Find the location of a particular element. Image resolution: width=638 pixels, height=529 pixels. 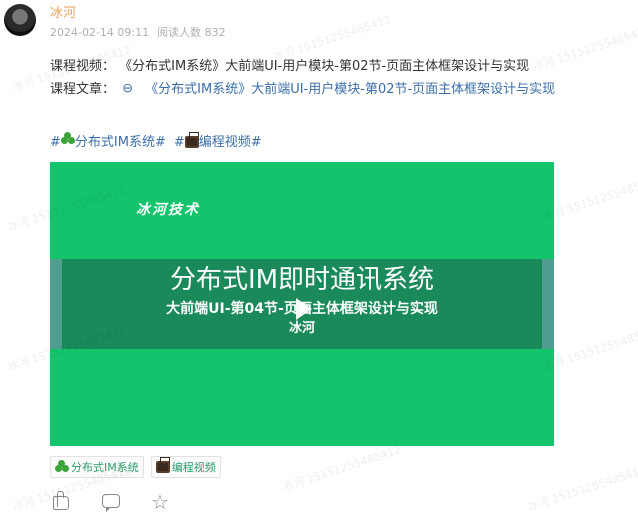

like-button is located at coordinates (61, 501).